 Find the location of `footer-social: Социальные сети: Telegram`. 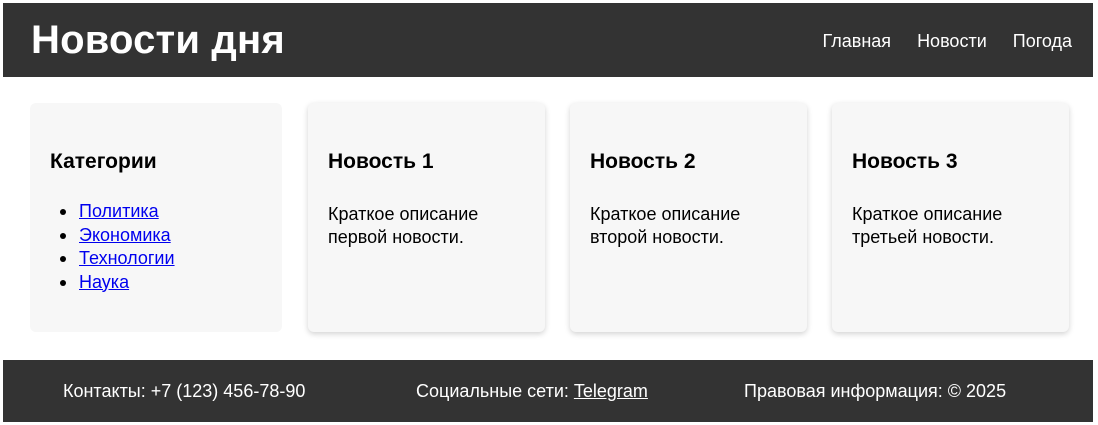

footer-social: Социальные сети: Telegram is located at coordinates (532, 391).